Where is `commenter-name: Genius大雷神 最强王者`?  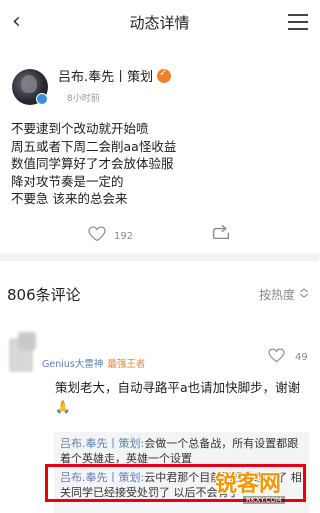
commenter-name: Genius大雷神 最强王者 is located at coordinates (93, 363).